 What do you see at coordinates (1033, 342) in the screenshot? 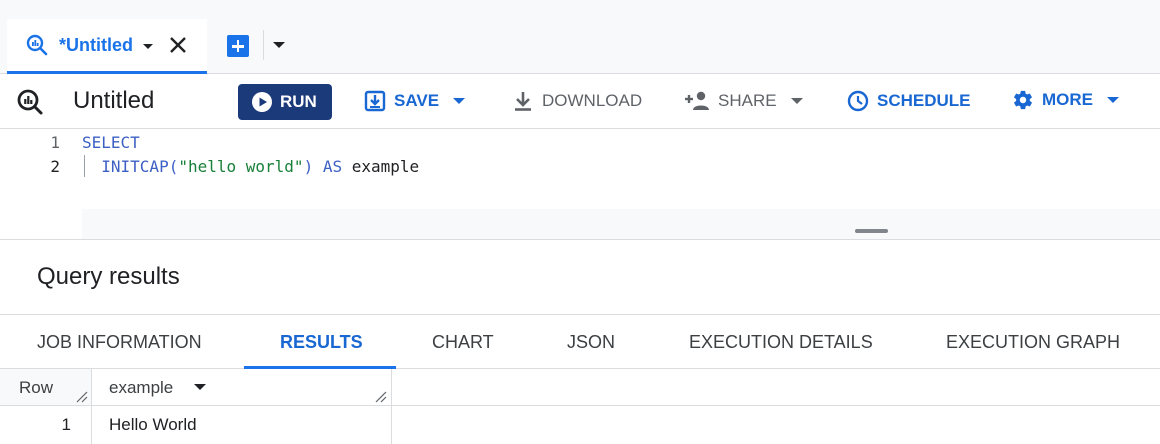
I see `tab-execution-graph: EXECUTION GRAPH` at bounding box center [1033, 342].